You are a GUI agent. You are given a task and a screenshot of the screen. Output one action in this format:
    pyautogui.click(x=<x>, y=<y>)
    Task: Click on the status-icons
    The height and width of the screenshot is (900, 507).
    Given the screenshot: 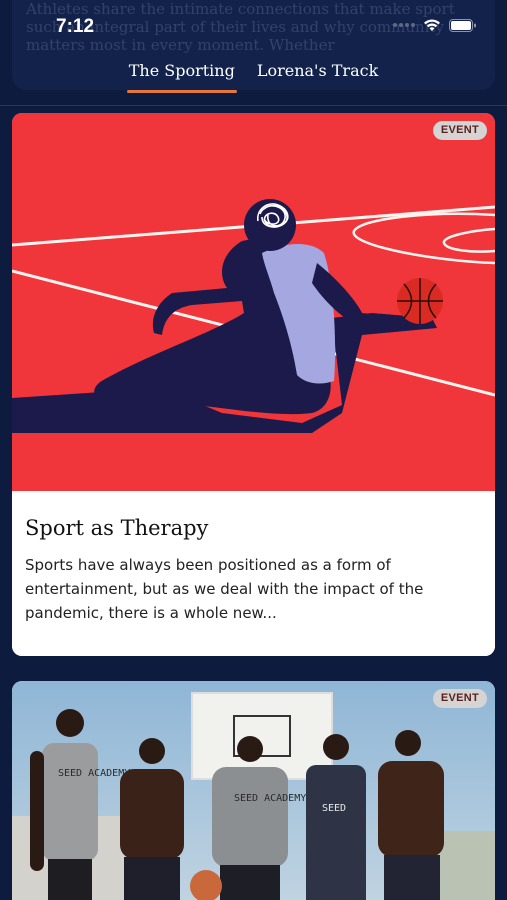 What is the action you would take?
    pyautogui.click(x=435, y=25)
    